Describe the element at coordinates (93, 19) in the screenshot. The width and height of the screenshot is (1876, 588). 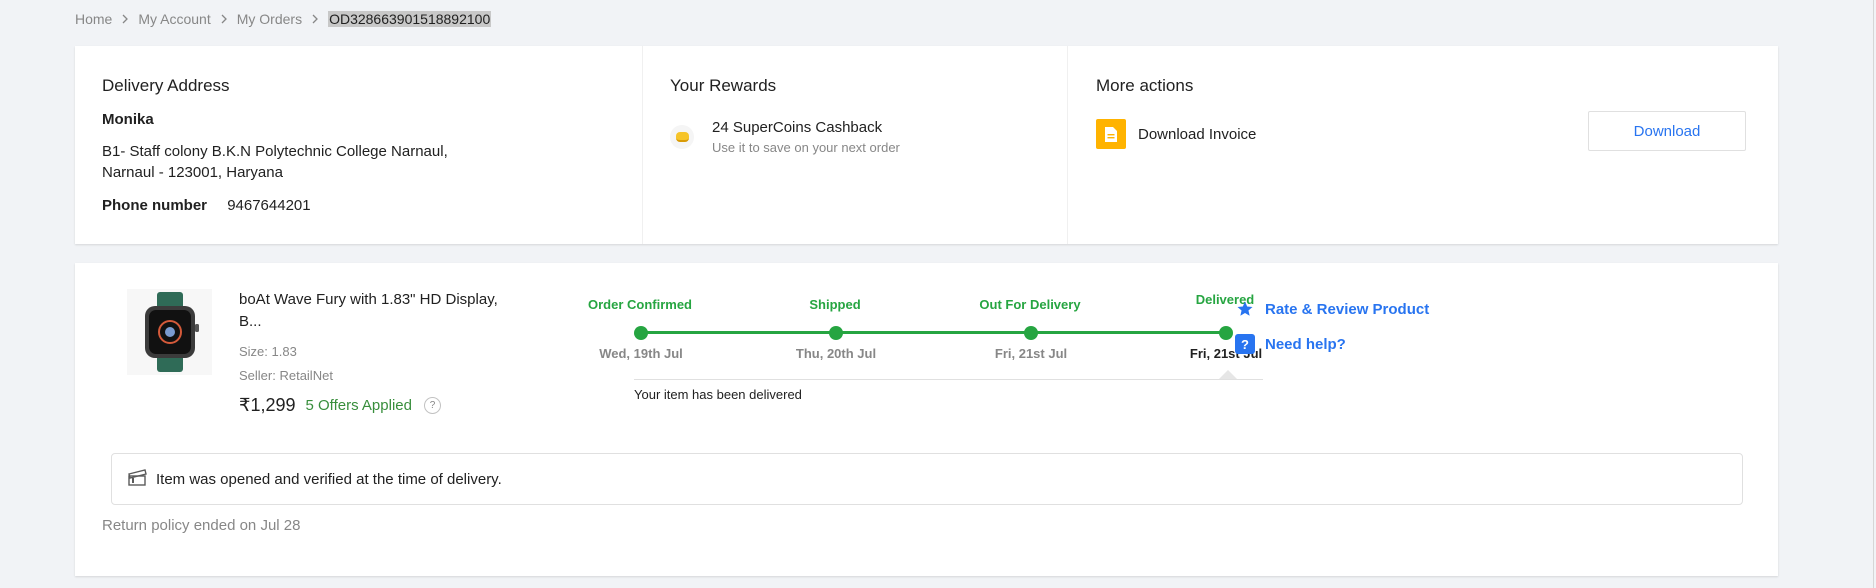
I see `breadcrumb-home: Home` at that location.